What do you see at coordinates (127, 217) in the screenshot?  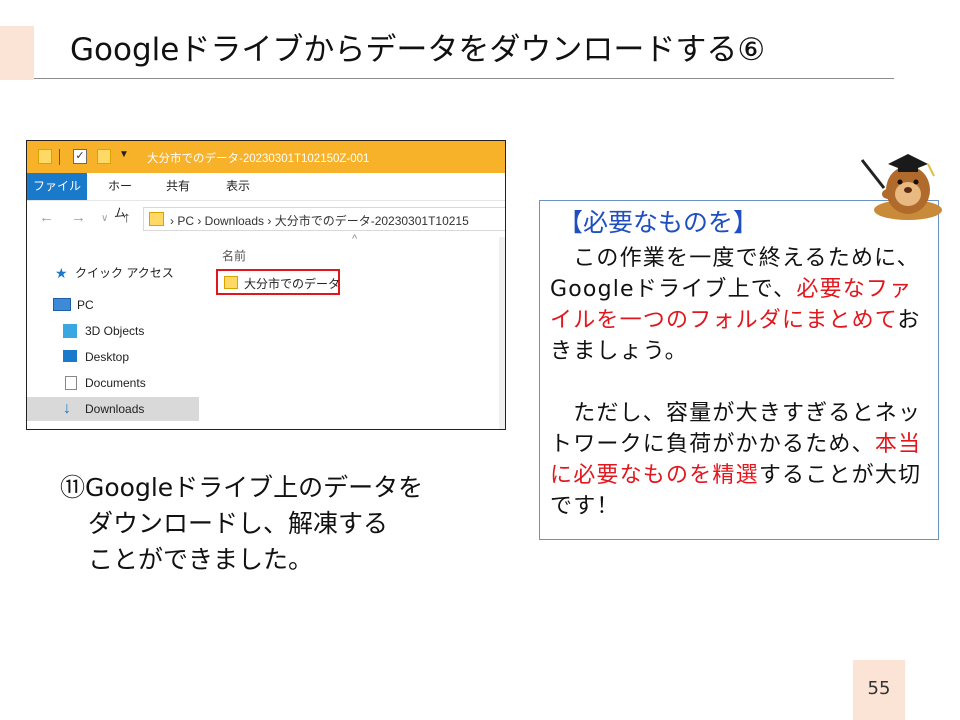 I see `up-arrow-icon: ↑` at bounding box center [127, 217].